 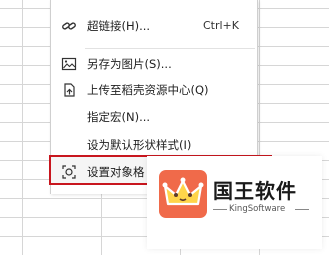 I want to click on crown-icon, so click(x=183, y=191).